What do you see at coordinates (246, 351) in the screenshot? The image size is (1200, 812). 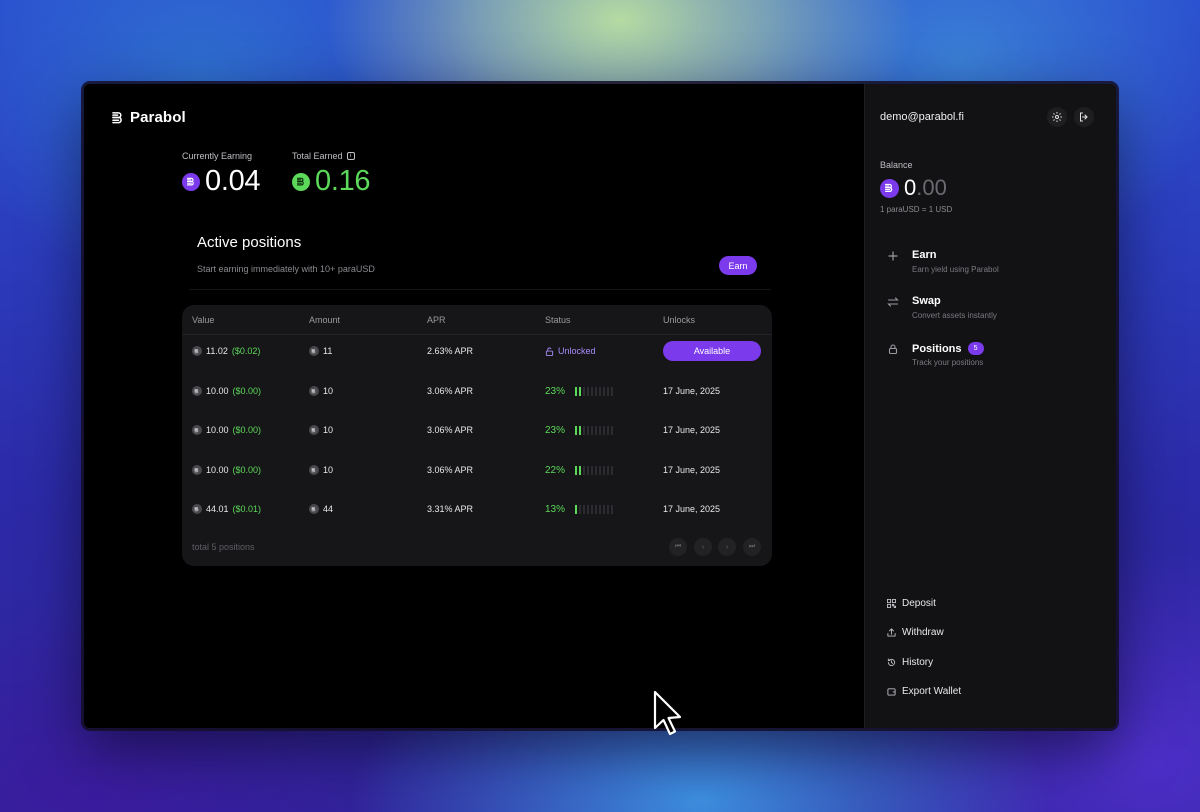 I see `value-usd: ($0.02)` at bounding box center [246, 351].